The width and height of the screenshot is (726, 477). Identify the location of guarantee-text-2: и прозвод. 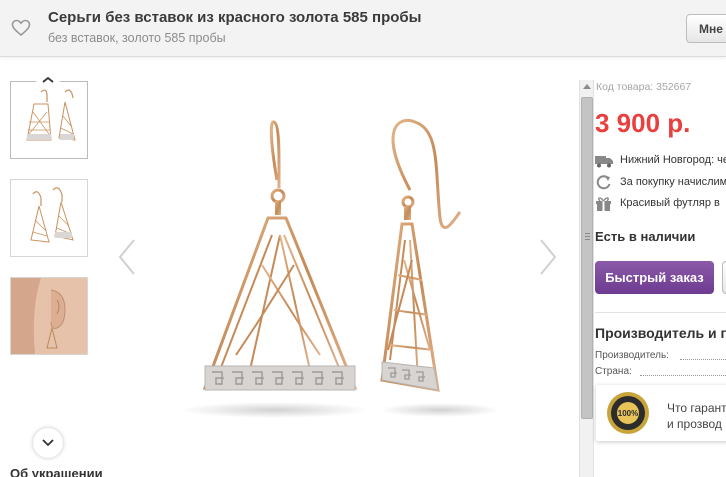
(694, 424).